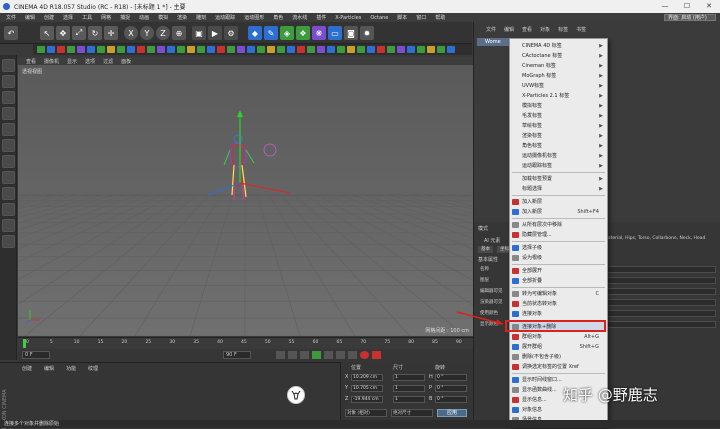 This screenshot has height=429, width=720. What do you see at coordinates (340, 355) in the screenshot?
I see `next-key-icon` at bounding box center [340, 355].